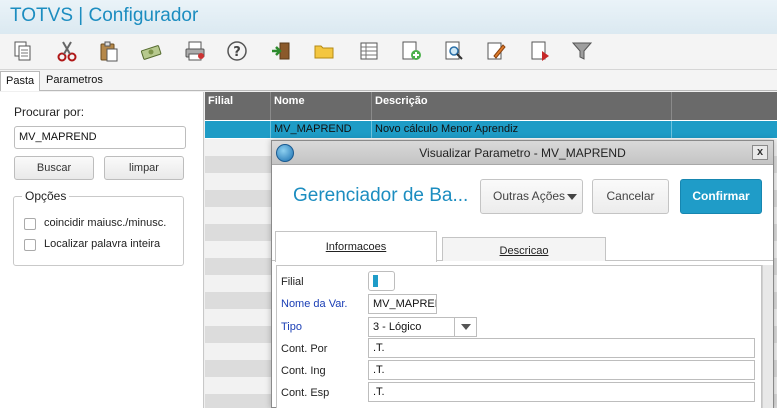 The image size is (777, 408). I want to click on title-bar: TOTVS | Configurador, so click(388, 17).